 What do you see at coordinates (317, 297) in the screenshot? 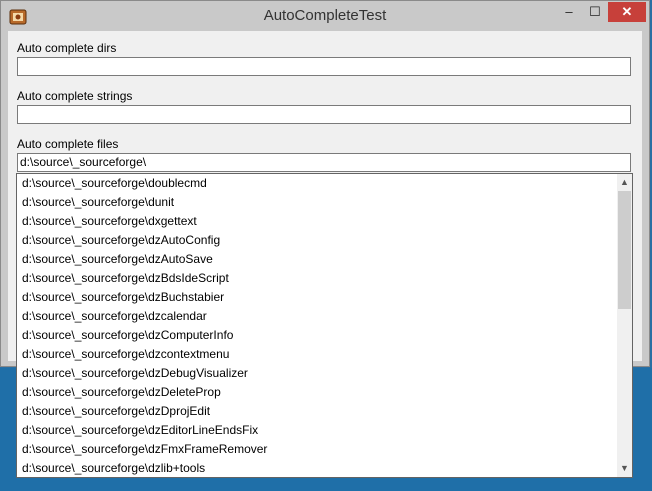
I see `suggestion-item: d:\source\_sourceforge\dzBuchstabier` at bounding box center [317, 297].